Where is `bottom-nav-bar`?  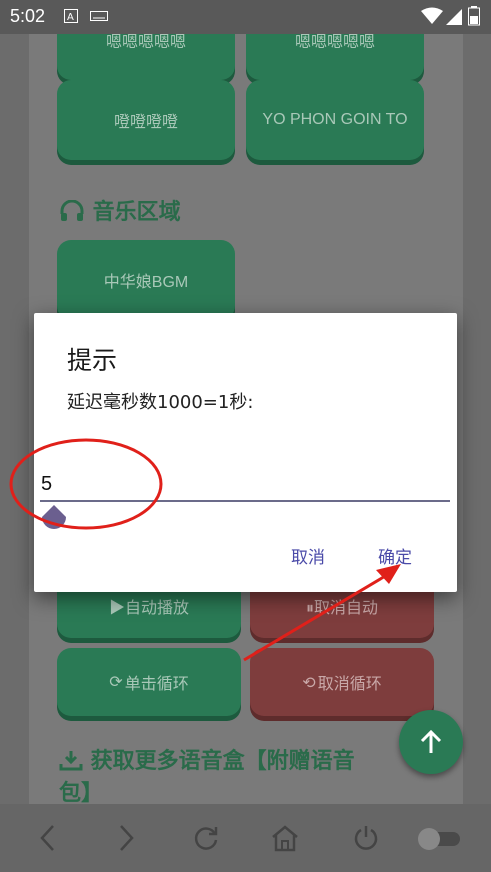 bottom-nav-bar is located at coordinates (245, 838).